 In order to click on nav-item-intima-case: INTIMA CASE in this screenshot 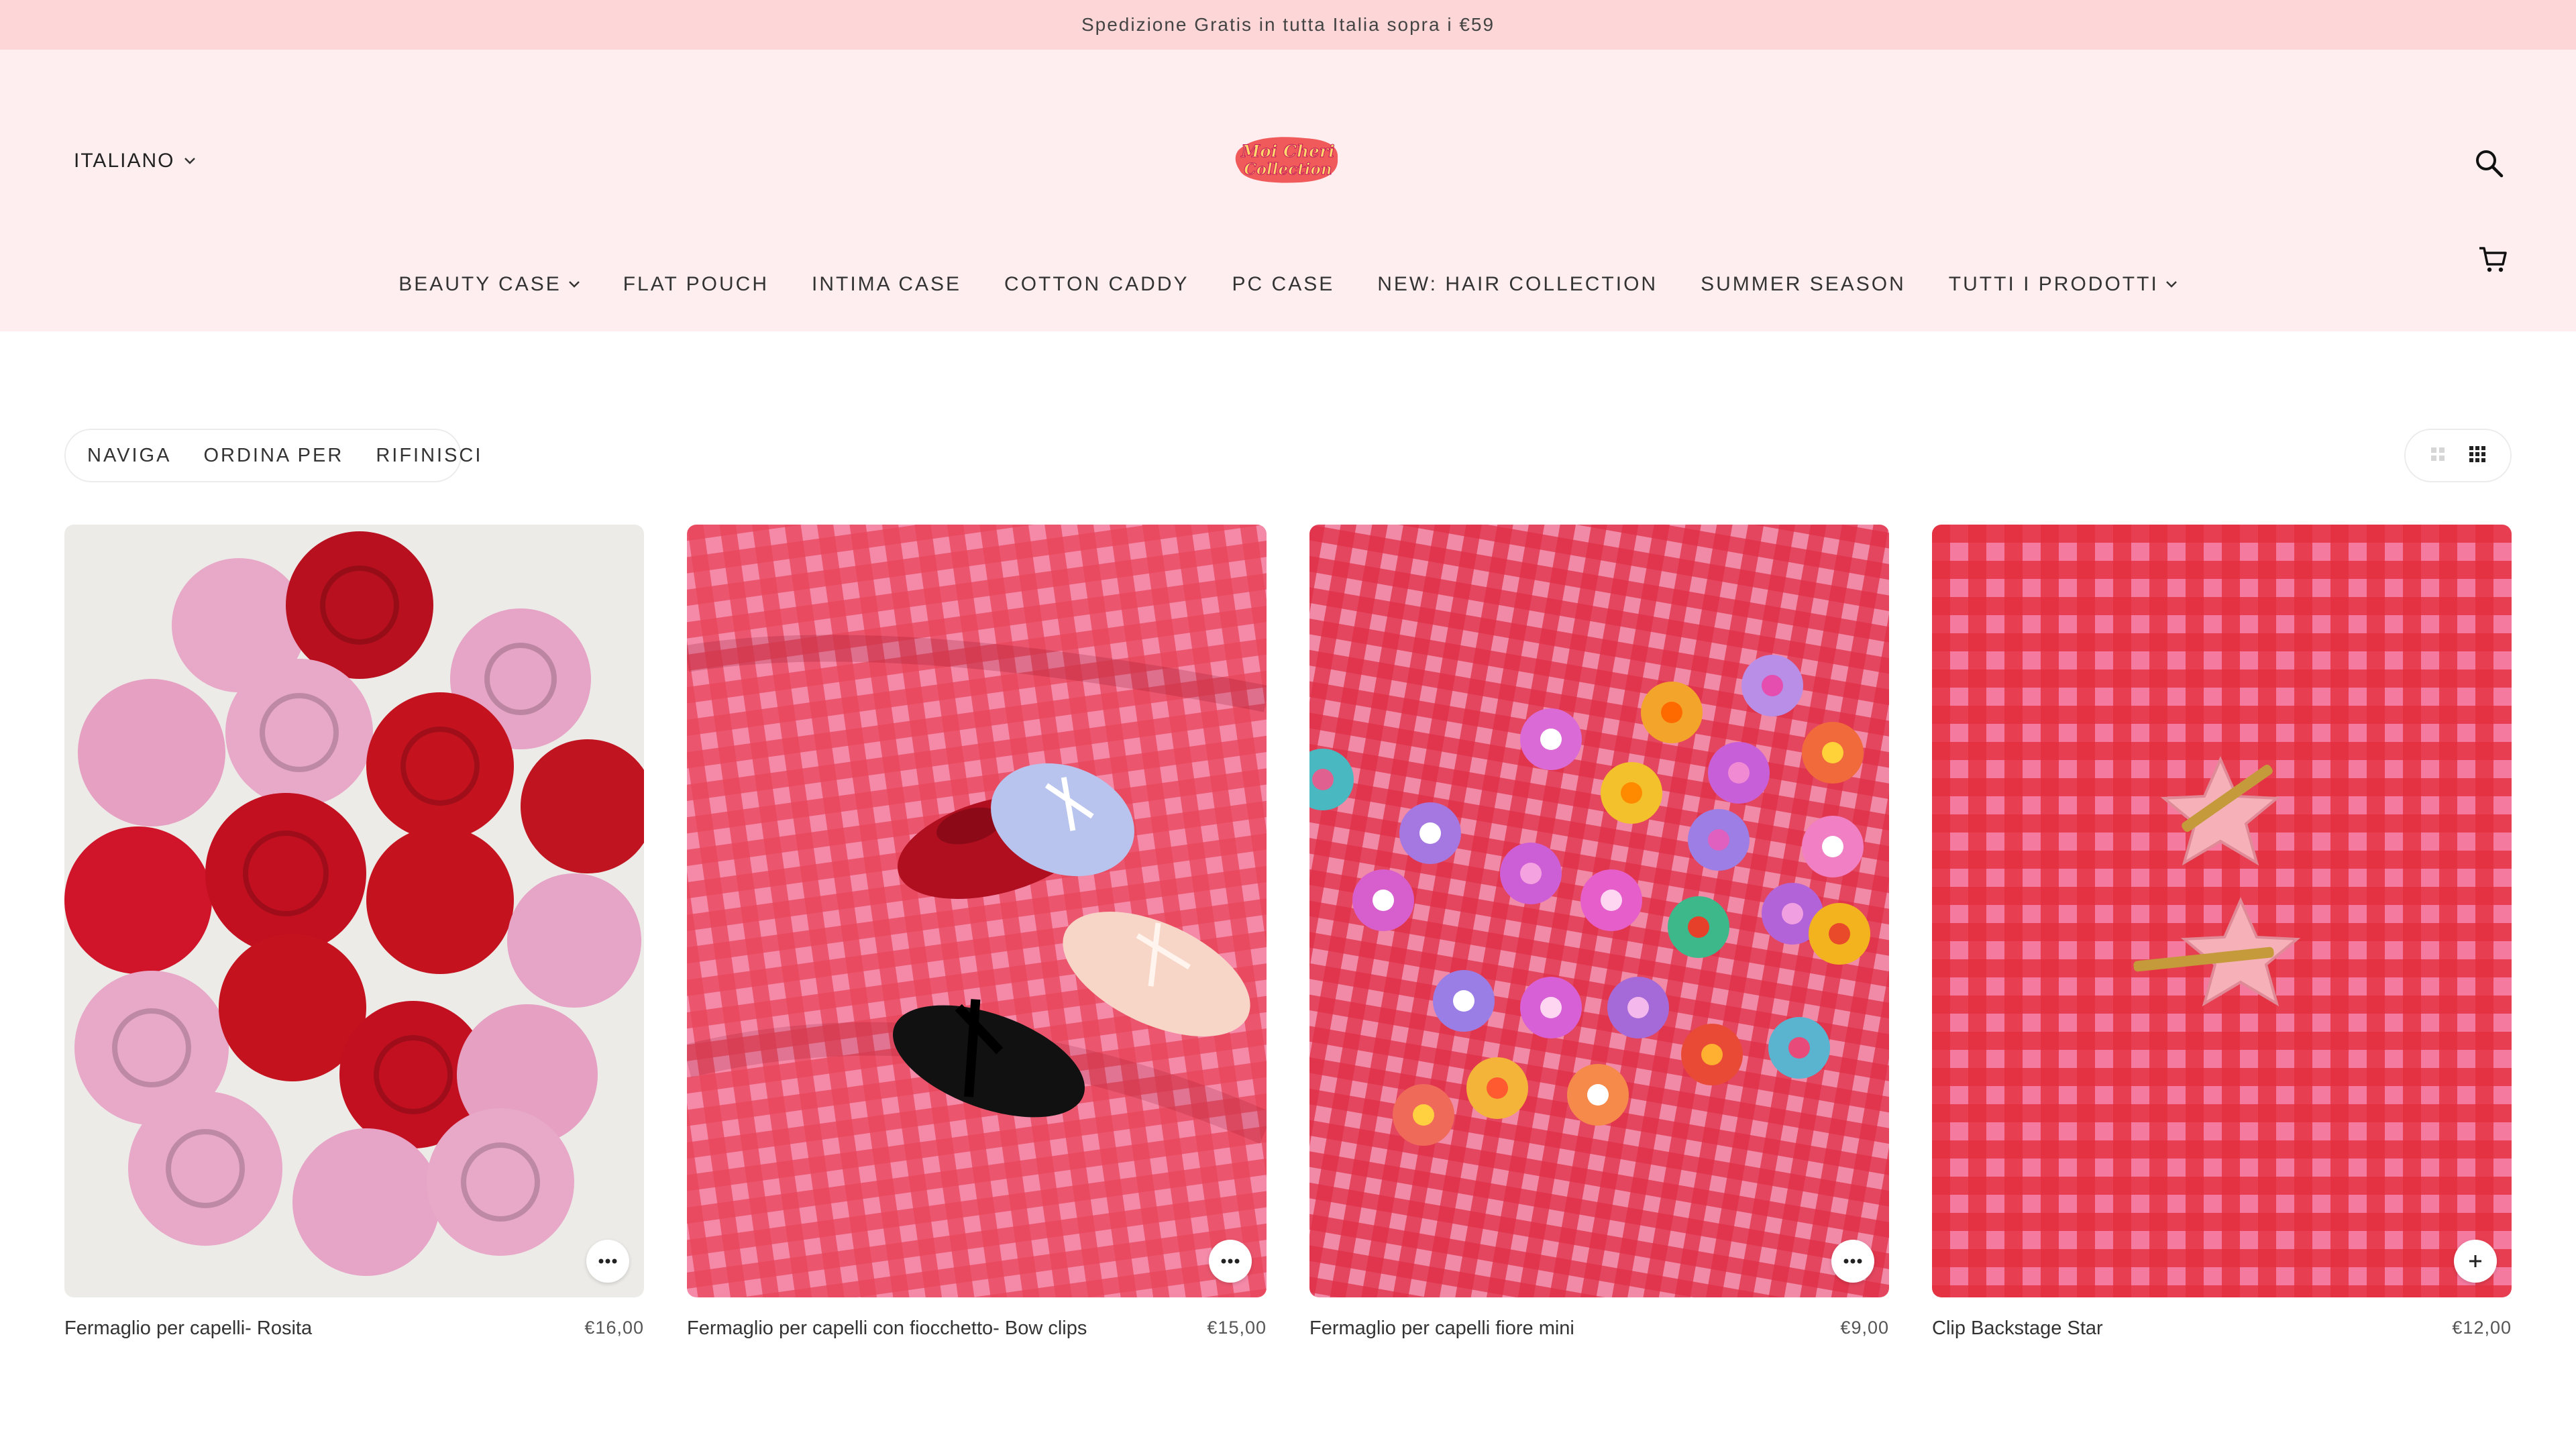, I will do `click(886, 284)`.